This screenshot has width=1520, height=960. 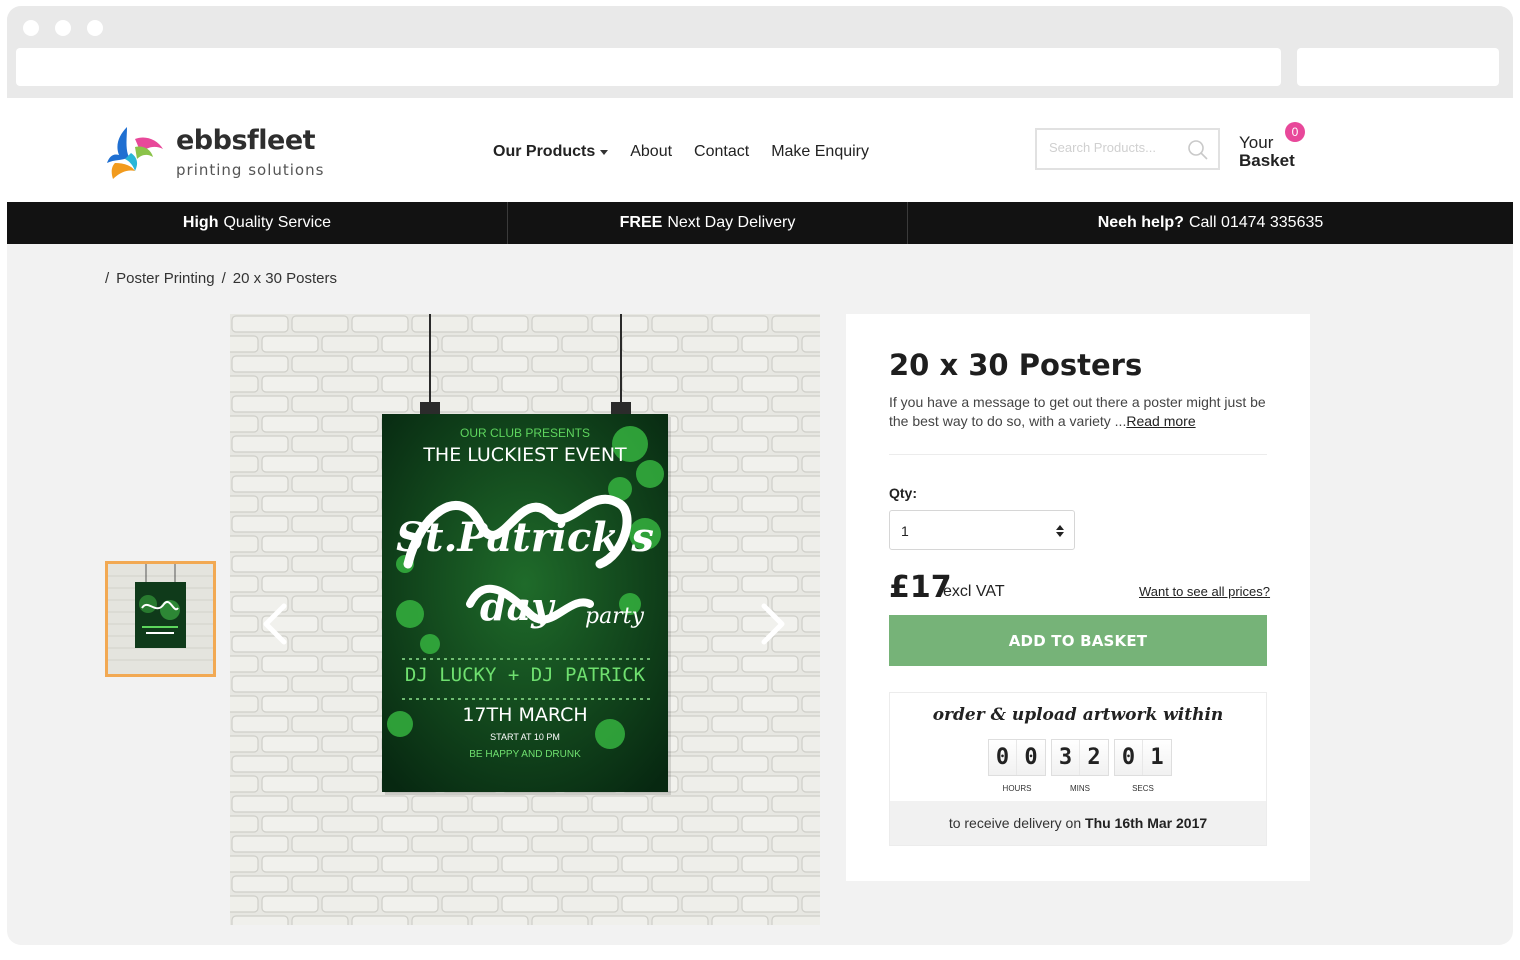 I want to click on countdown-unit-label: SECS, so click(x=1143, y=788).